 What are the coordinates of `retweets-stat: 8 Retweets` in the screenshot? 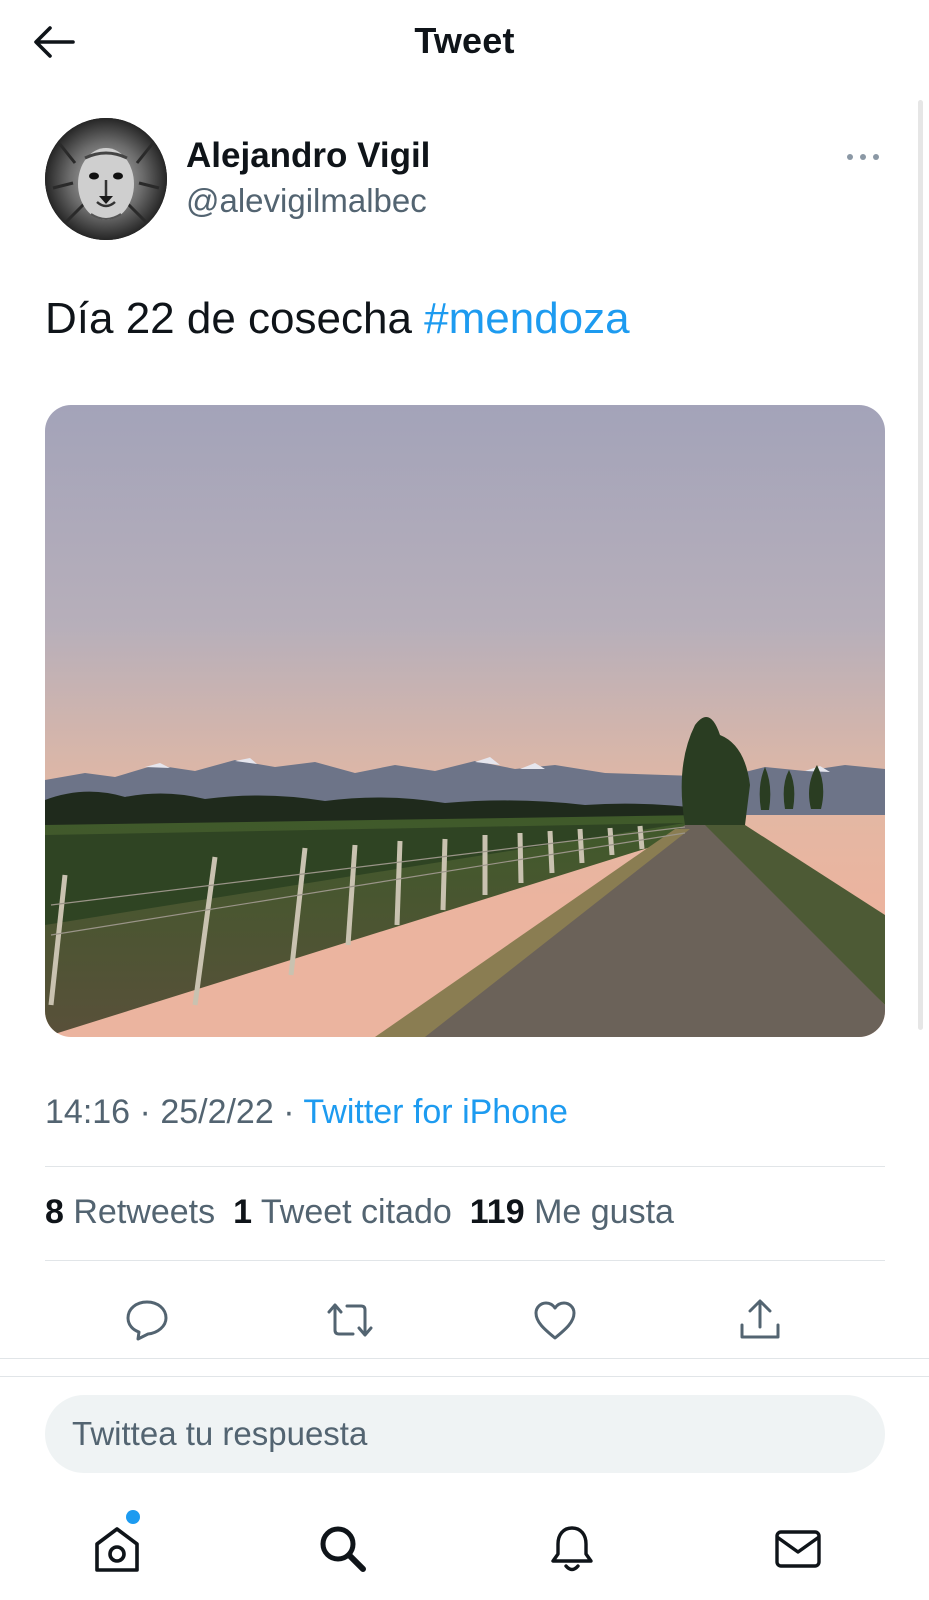 It's located at (130, 1212).